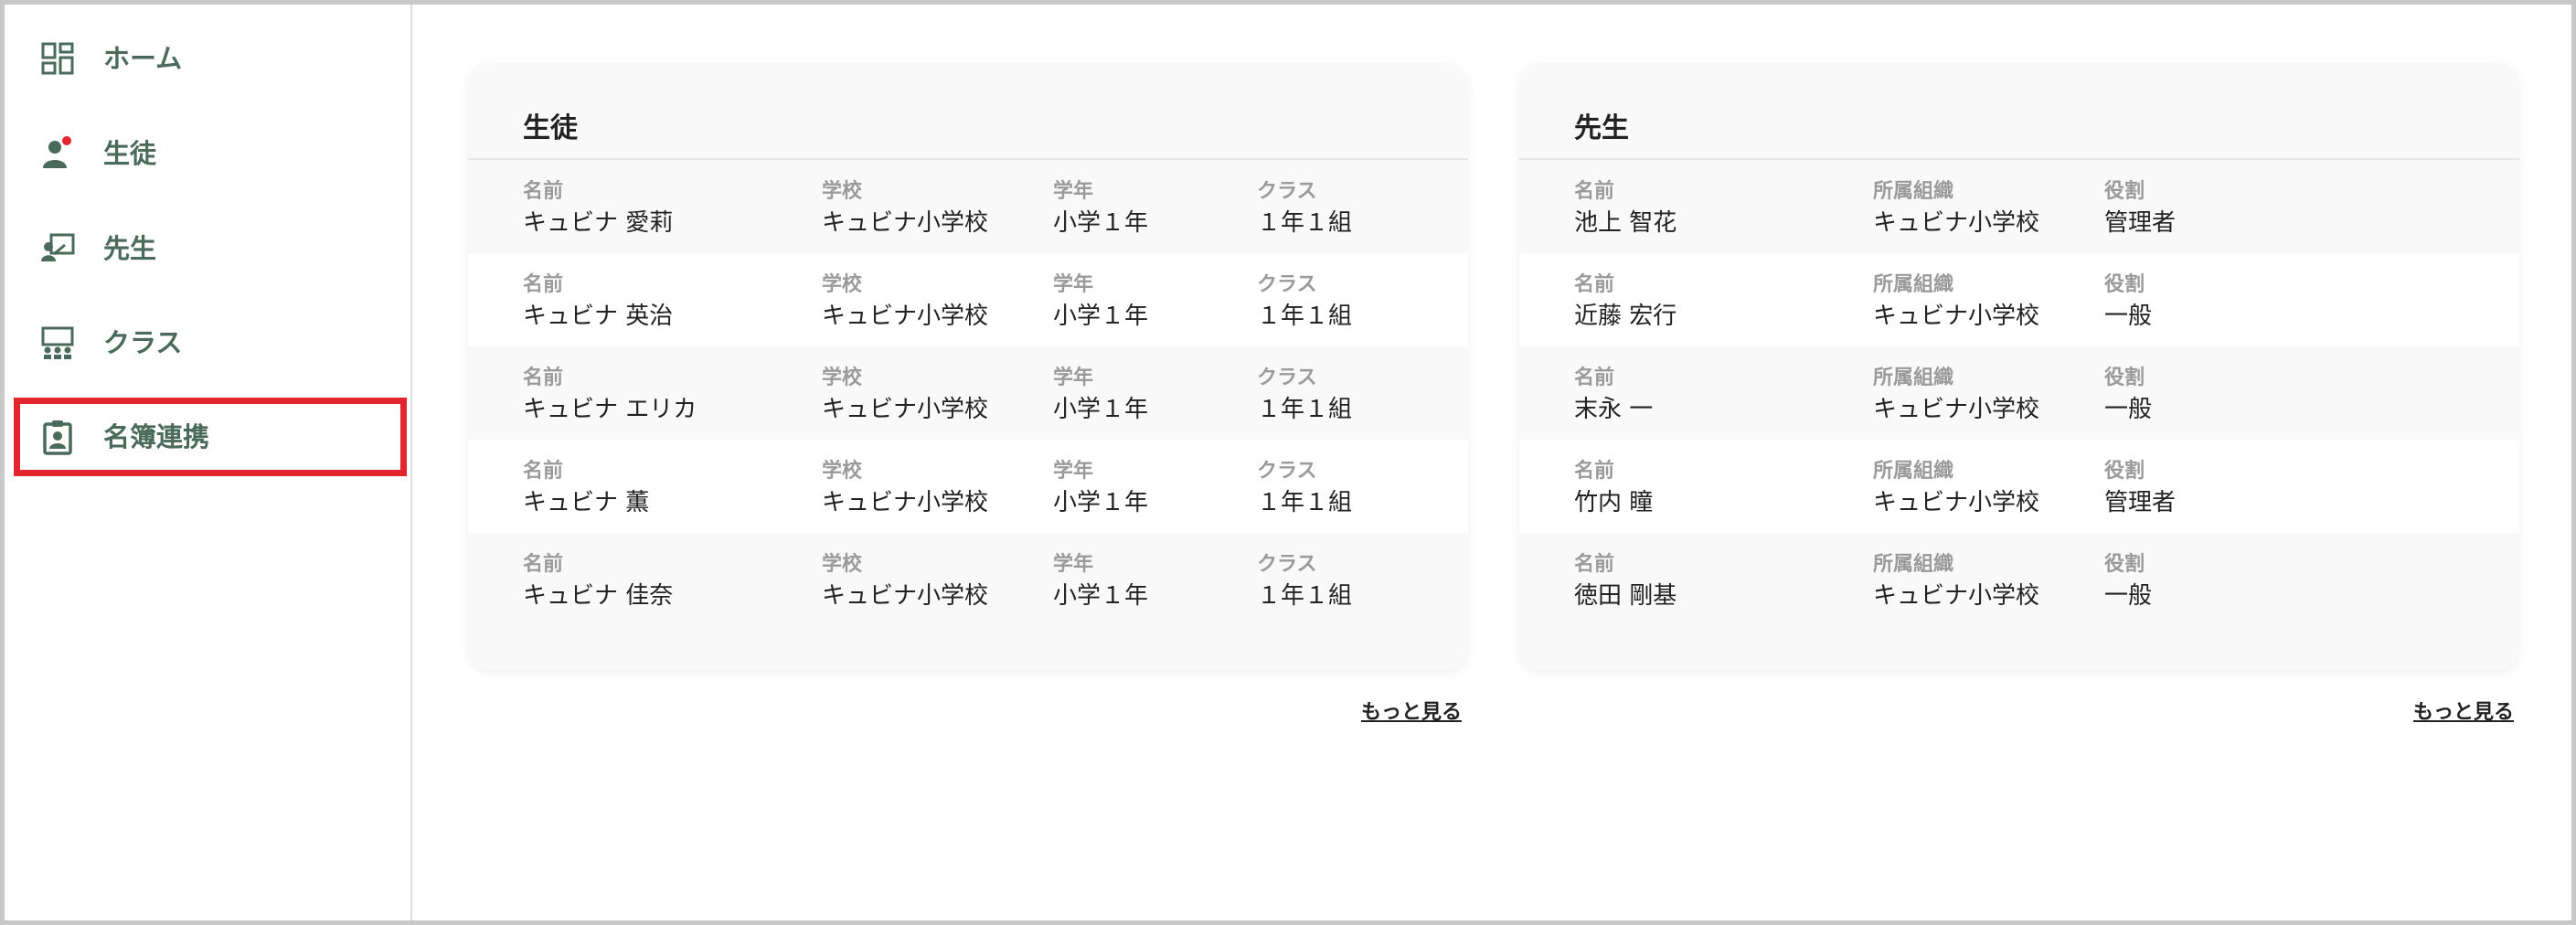 This screenshot has height=925, width=2576. Describe the element at coordinates (57, 342) in the screenshot. I see `class-icon` at that location.